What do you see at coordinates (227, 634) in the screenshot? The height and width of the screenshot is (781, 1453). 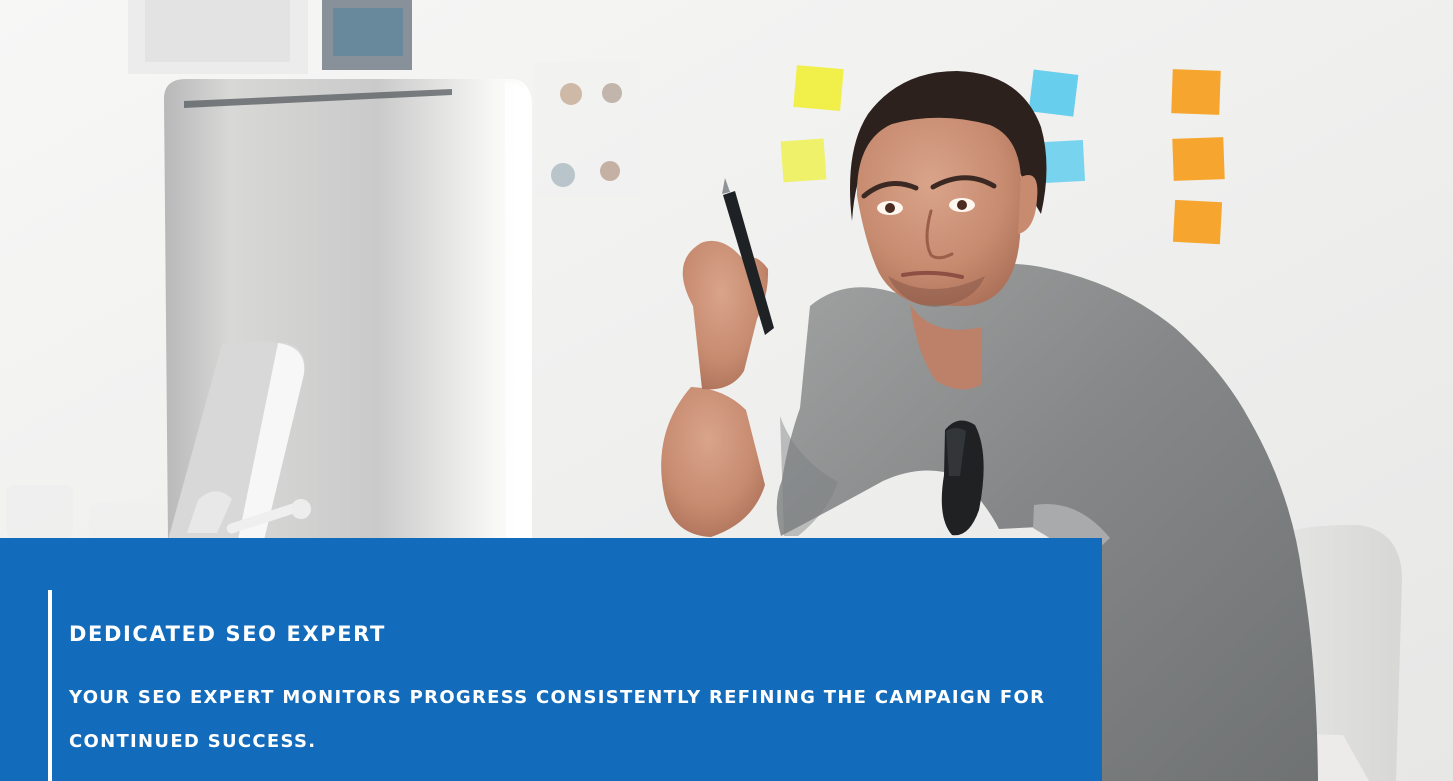 I see `caption-title: DEDICATED SEO EXPERT` at bounding box center [227, 634].